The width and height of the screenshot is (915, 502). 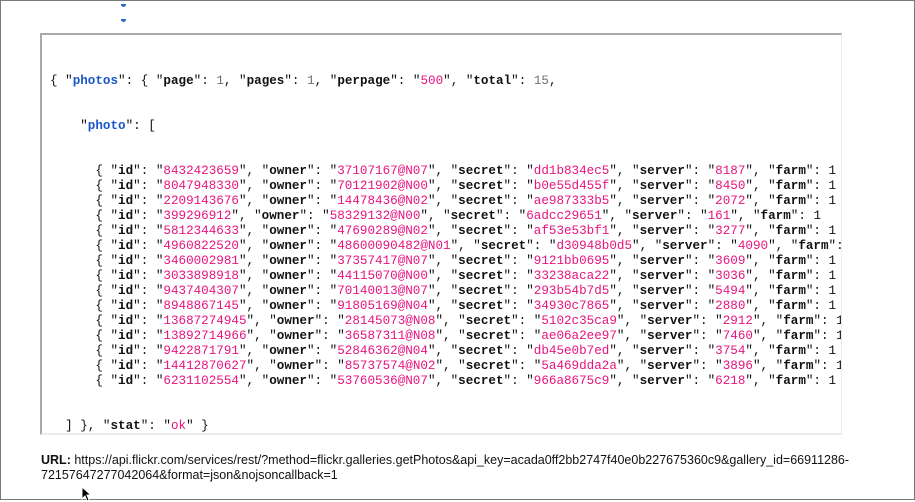 I want to click on photo-owner: 85737574@N02, so click(x=390, y=366).